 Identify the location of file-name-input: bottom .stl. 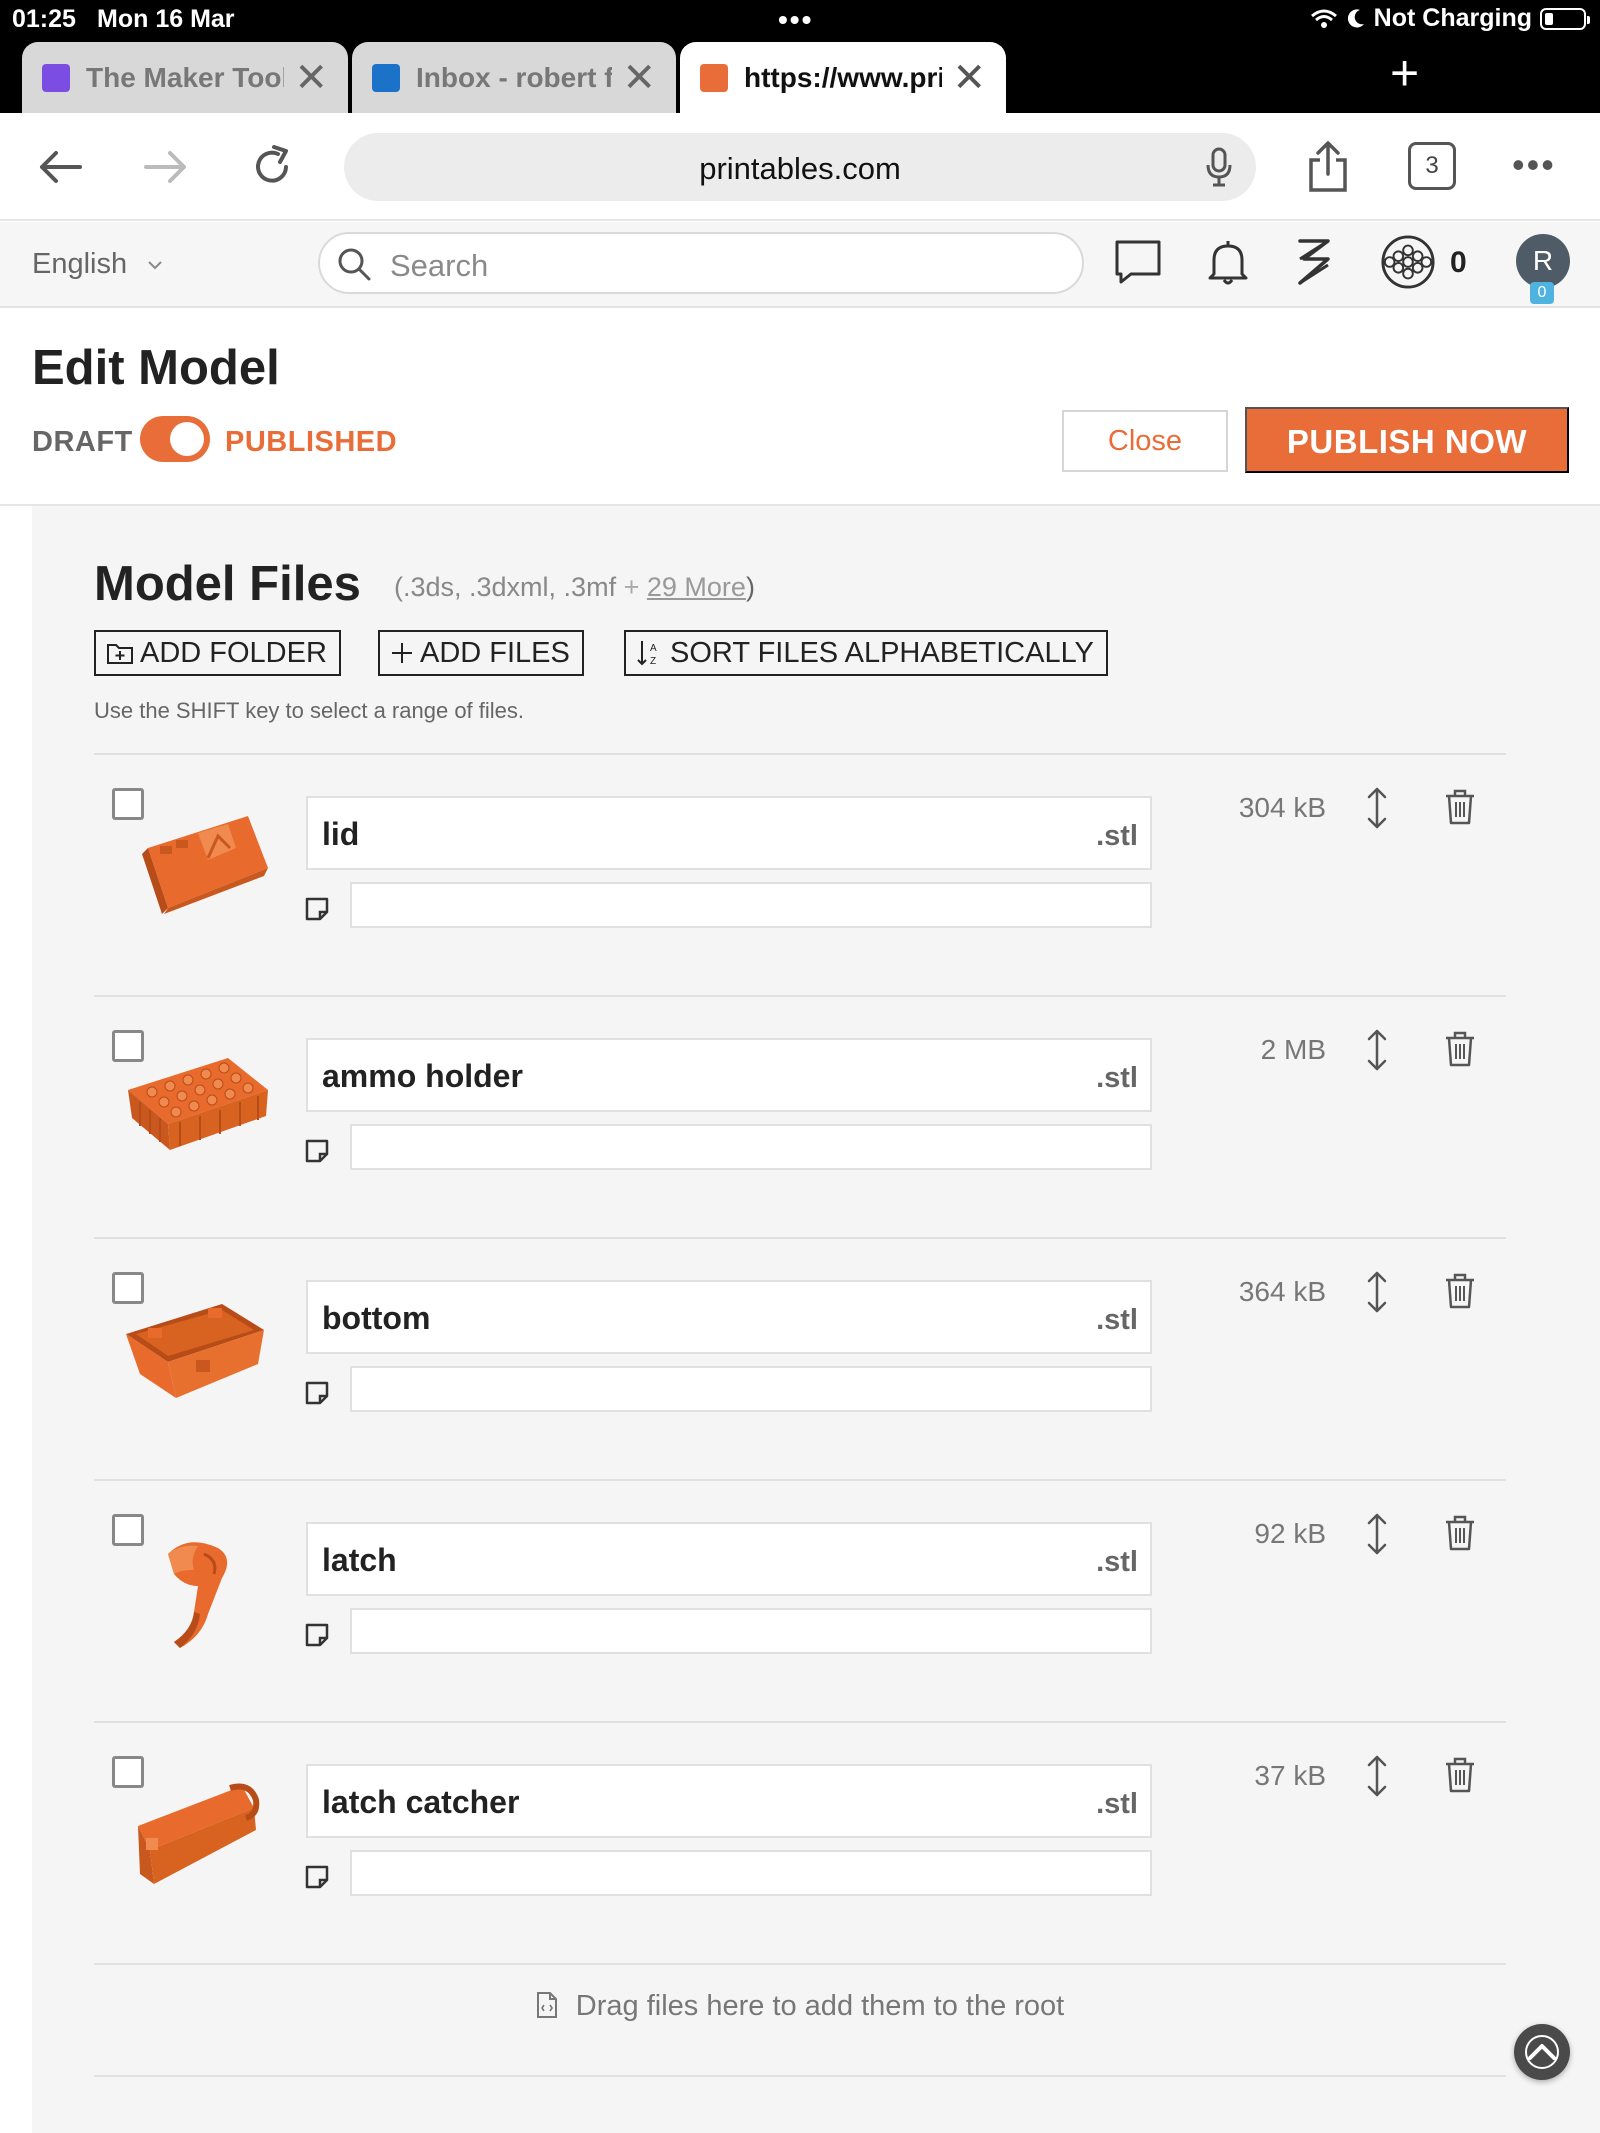
(729, 1317).